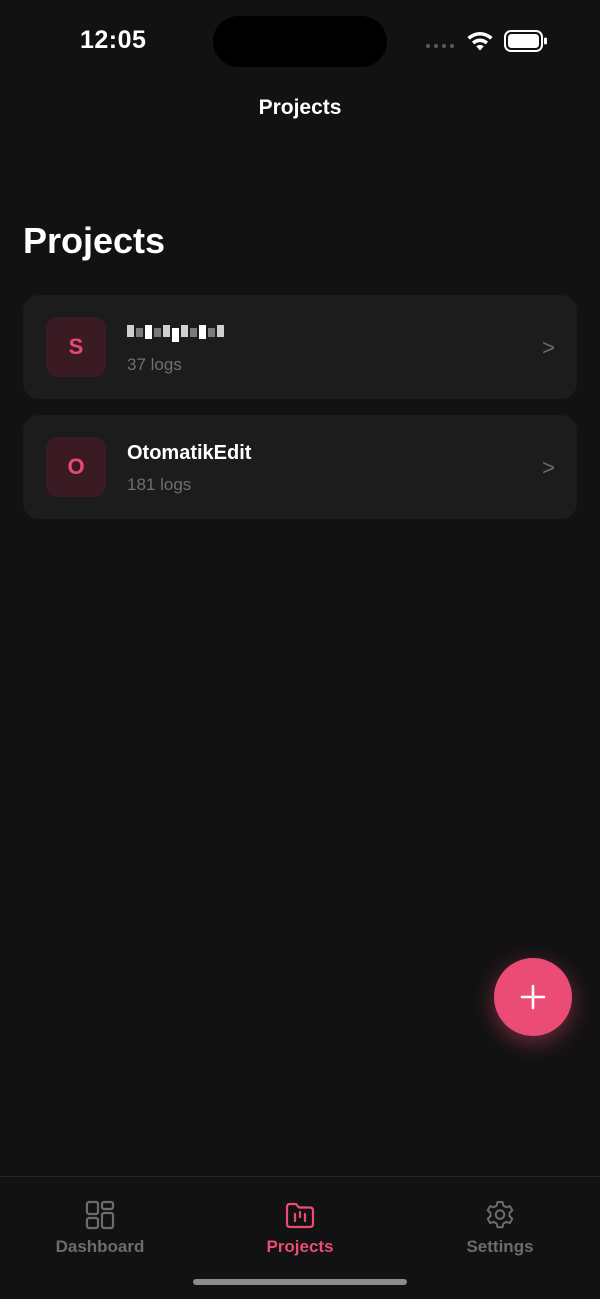 The width and height of the screenshot is (600, 1299). Describe the element at coordinates (300, 467) in the screenshot. I see `project-card: O OtomatikEdit 181 logs >` at that location.